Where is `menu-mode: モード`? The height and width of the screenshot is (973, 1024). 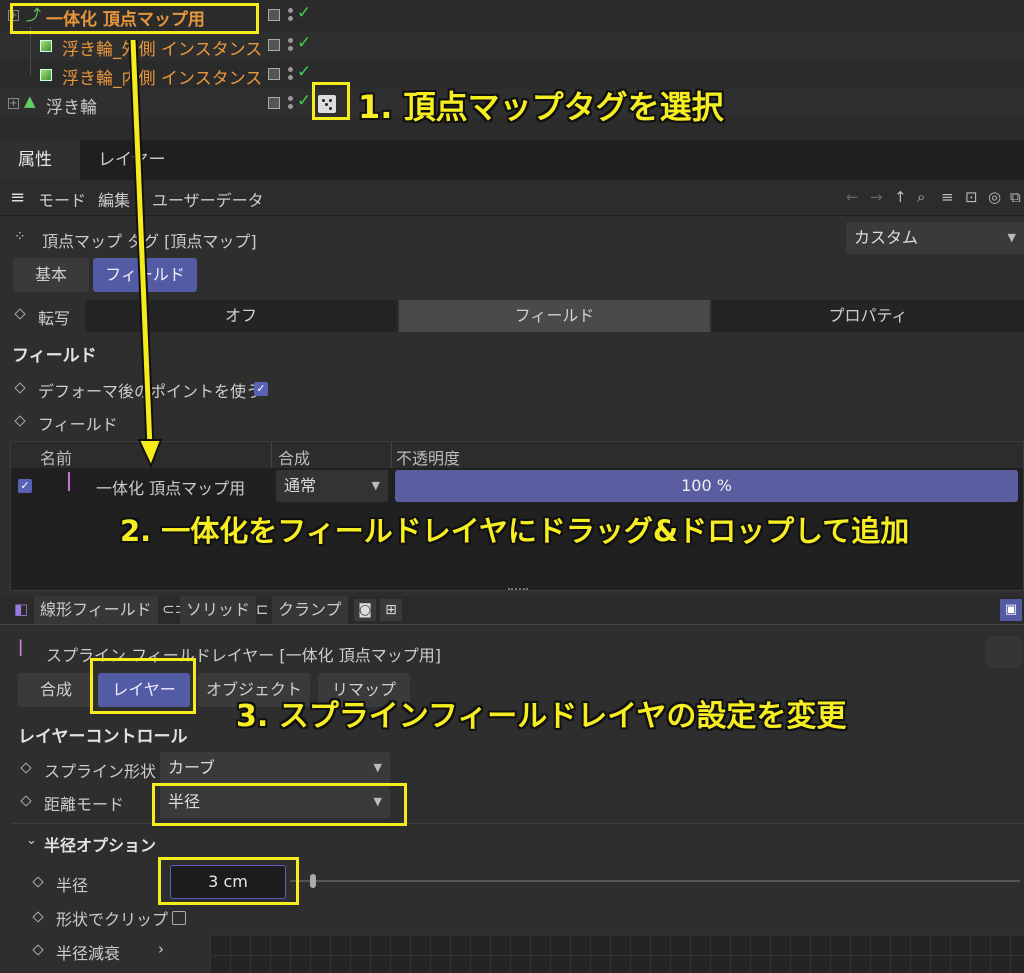
menu-mode: モード is located at coordinates (62, 199).